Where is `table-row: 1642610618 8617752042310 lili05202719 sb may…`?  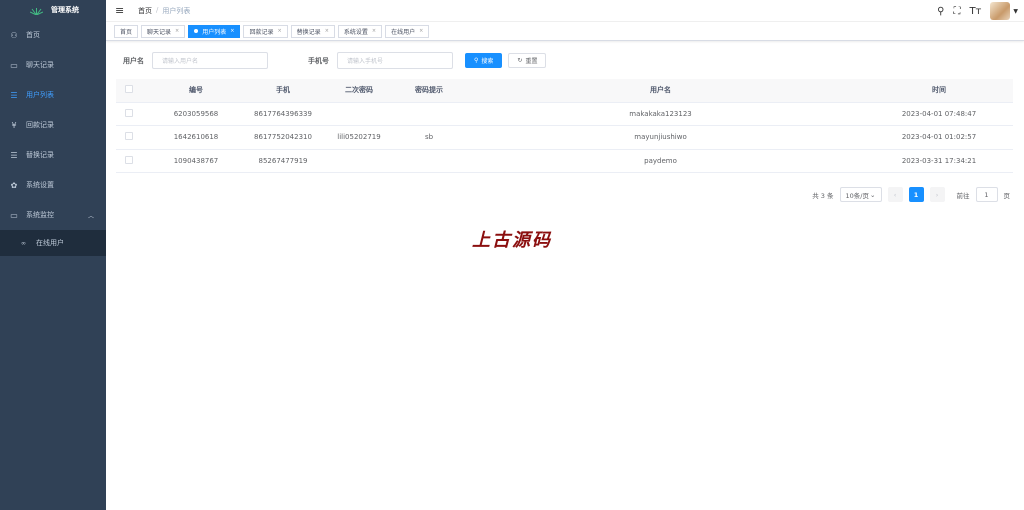
table-row: 1642610618 8617752042310 lili05202719 sb may… is located at coordinates (564, 137).